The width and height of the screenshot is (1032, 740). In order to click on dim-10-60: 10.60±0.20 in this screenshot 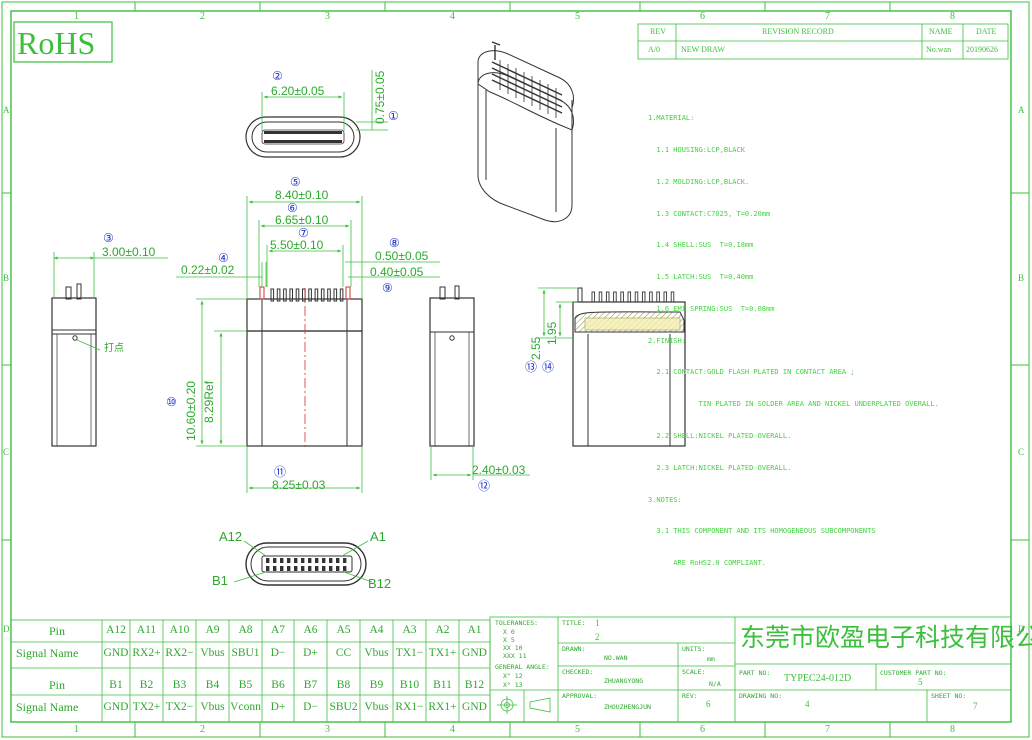, I will do `click(191, 411)`.